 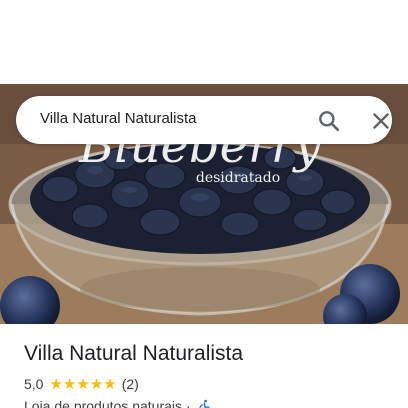 What do you see at coordinates (204, 120) in the screenshot?
I see `search-bar: Villa Natural Naturalista` at bounding box center [204, 120].